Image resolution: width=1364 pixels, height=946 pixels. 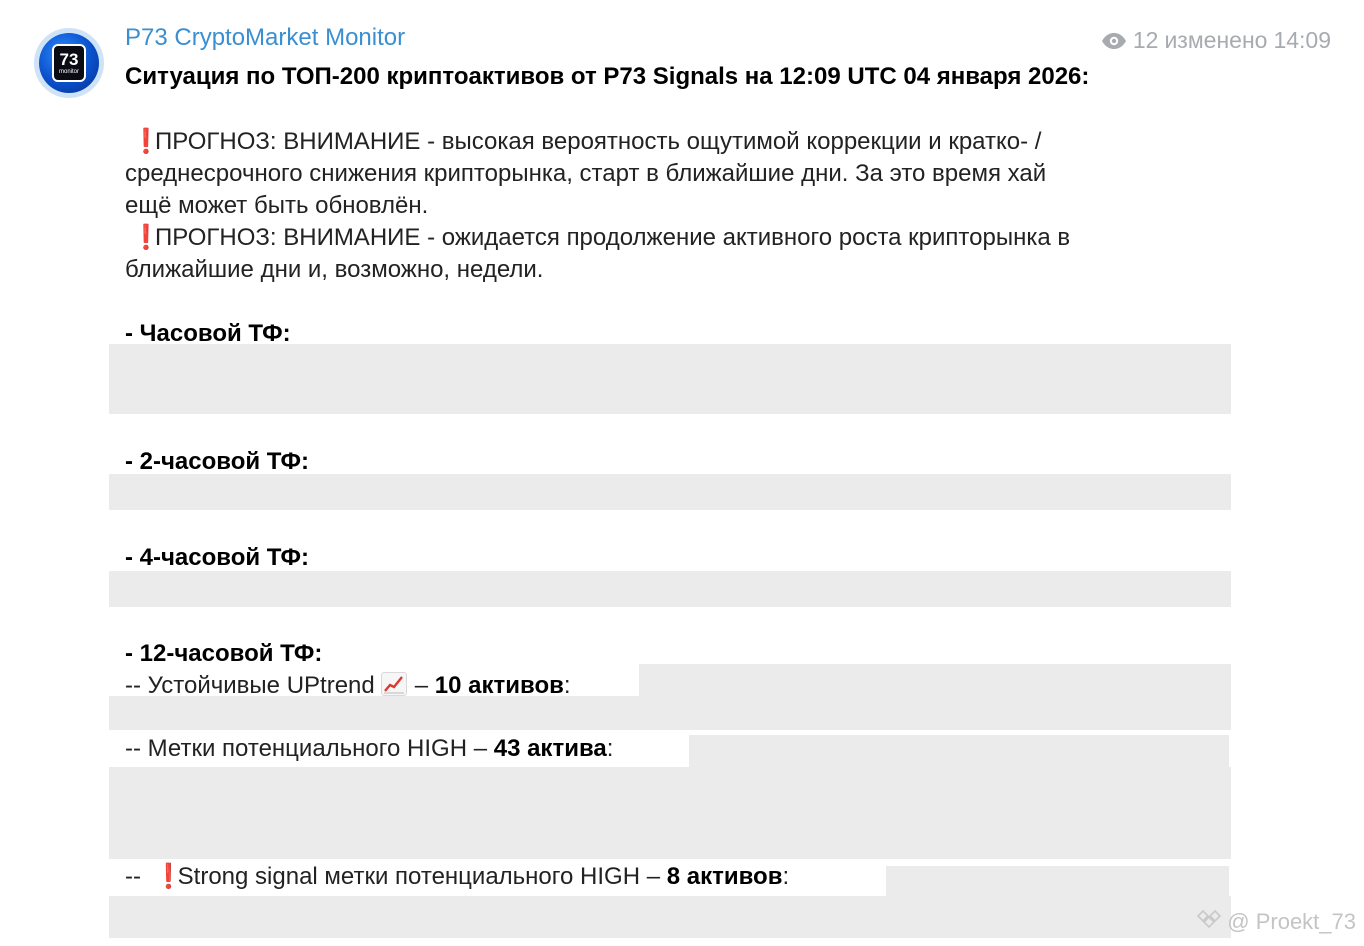 I want to click on avatar-number: 73, so click(x=69, y=59).